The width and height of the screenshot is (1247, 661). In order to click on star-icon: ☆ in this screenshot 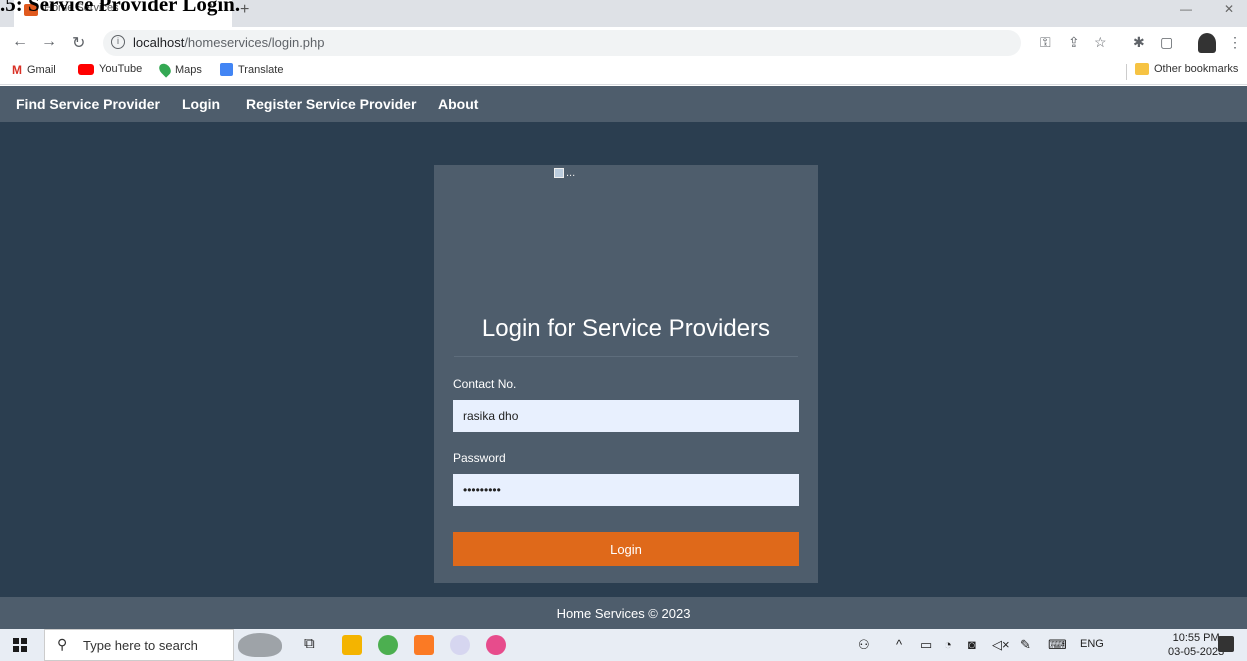, I will do `click(1100, 42)`.